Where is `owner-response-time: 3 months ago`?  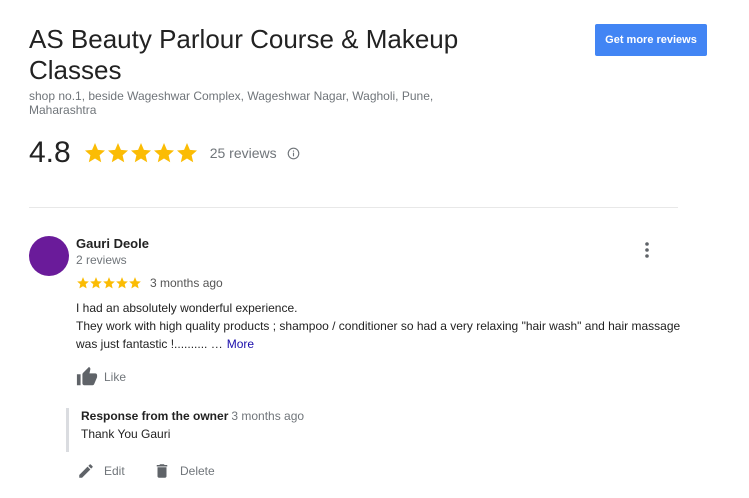
owner-response-time: 3 months ago is located at coordinates (268, 416).